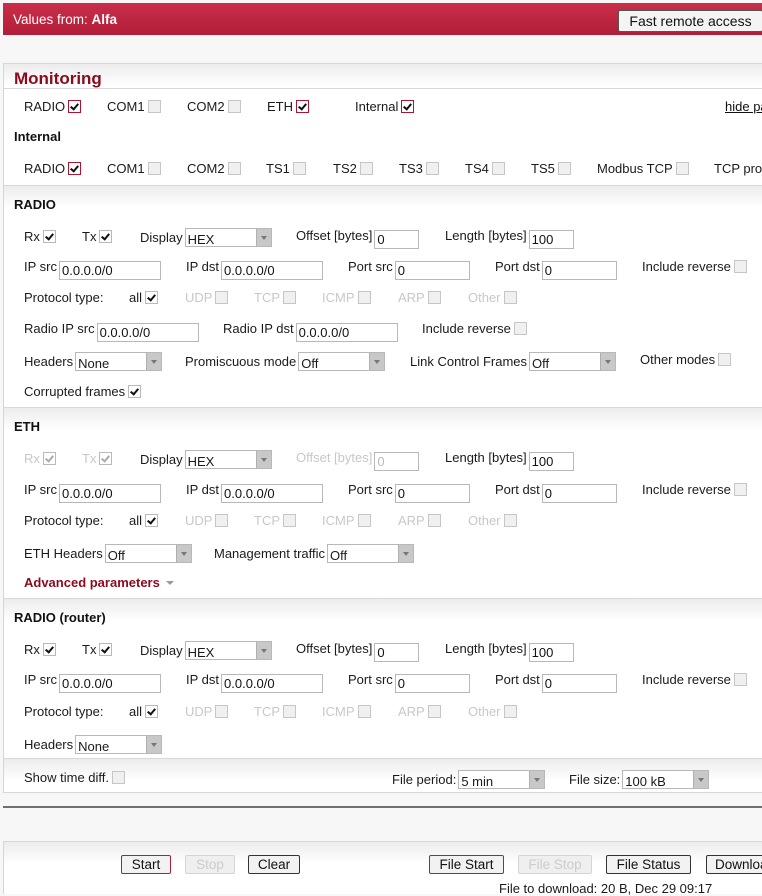  What do you see at coordinates (743, 106) in the screenshot?
I see `hide-panel-link: hide pa` at bounding box center [743, 106].